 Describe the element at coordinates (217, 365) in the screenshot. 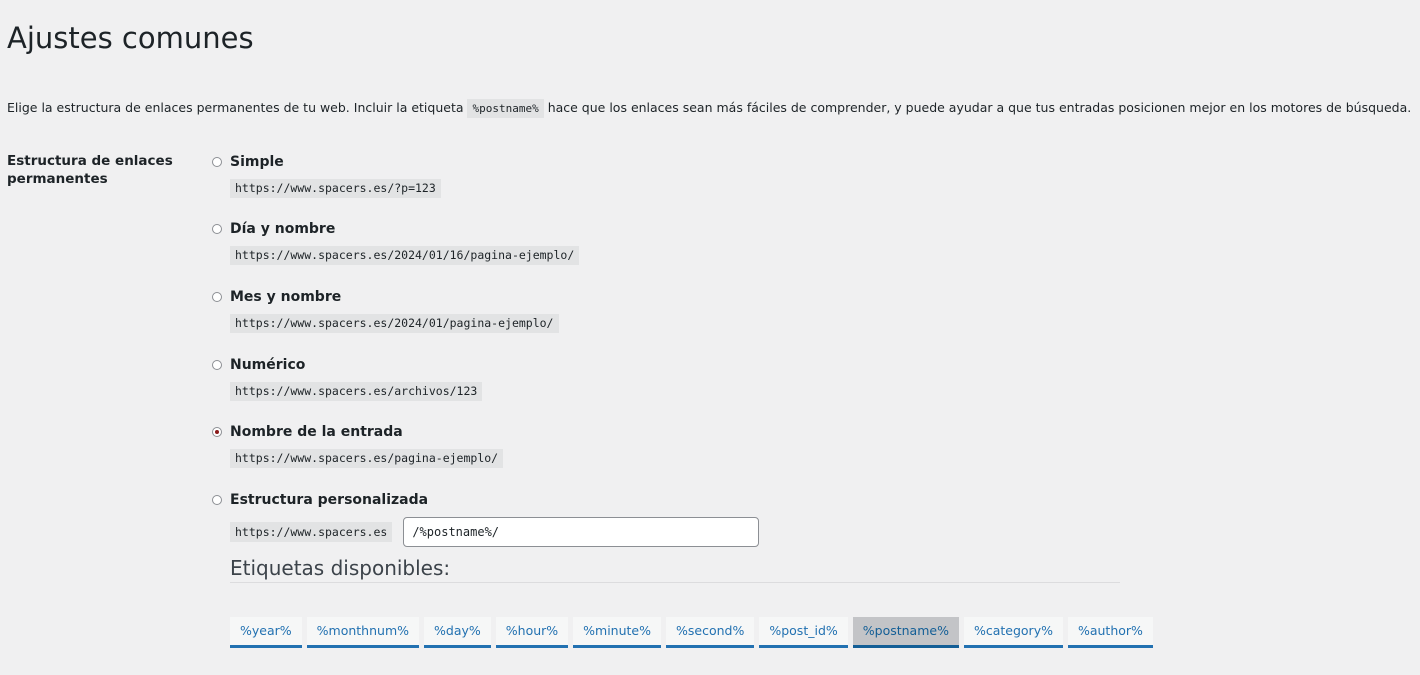

I see `radio-numeric` at that location.